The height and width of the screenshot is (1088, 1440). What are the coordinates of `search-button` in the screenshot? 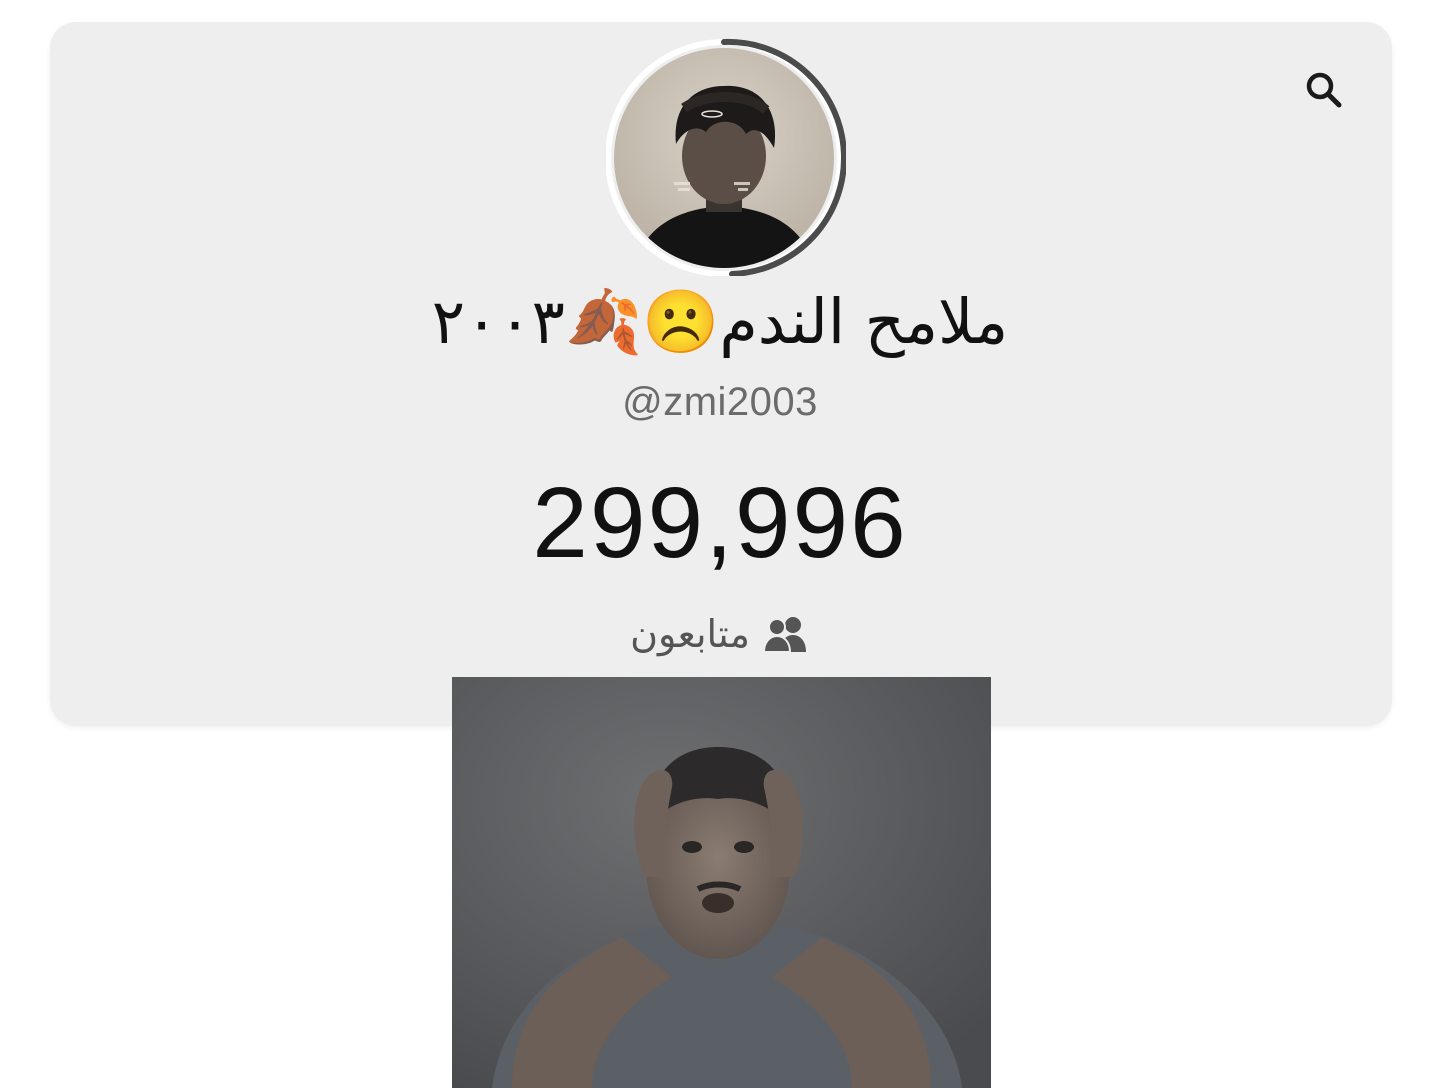 It's located at (1324, 90).